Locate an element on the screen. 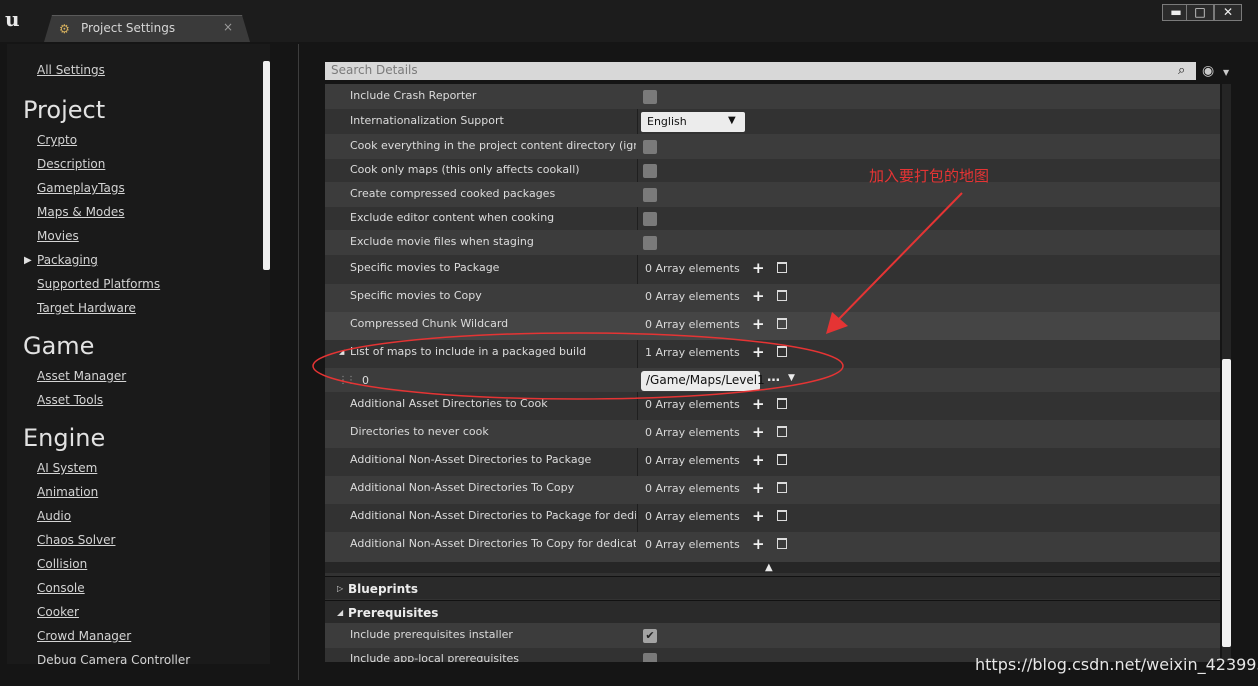 This screenshot has width=1258, height=686. sidebar-item-crypto: Crypto is located at coordinates (57, 140).